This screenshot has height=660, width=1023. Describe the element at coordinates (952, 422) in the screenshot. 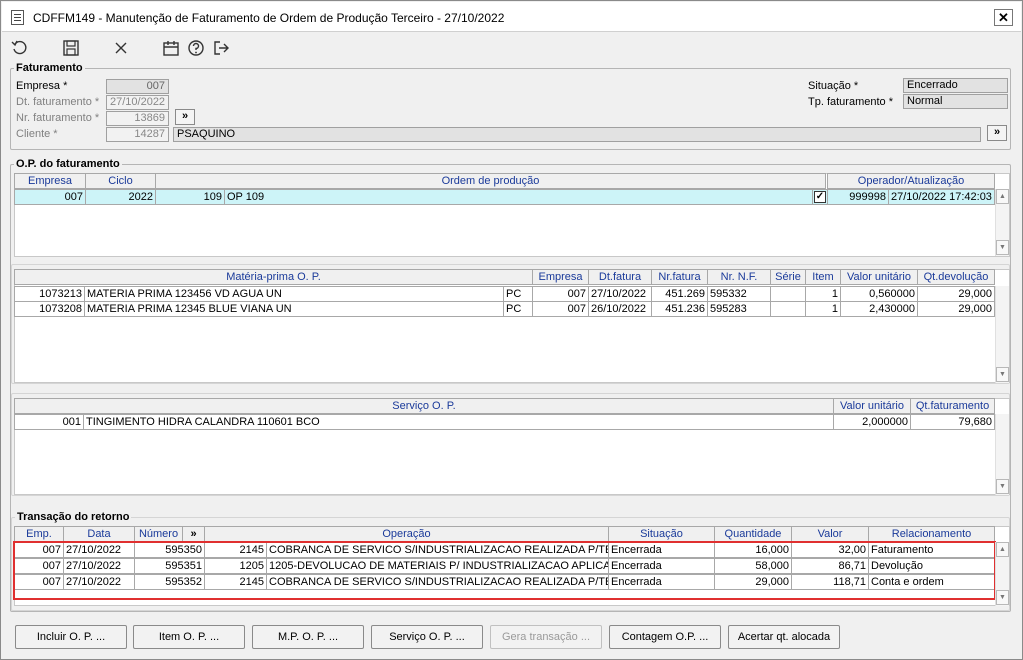

I see `servico-row-qt: 79,680` at that location.